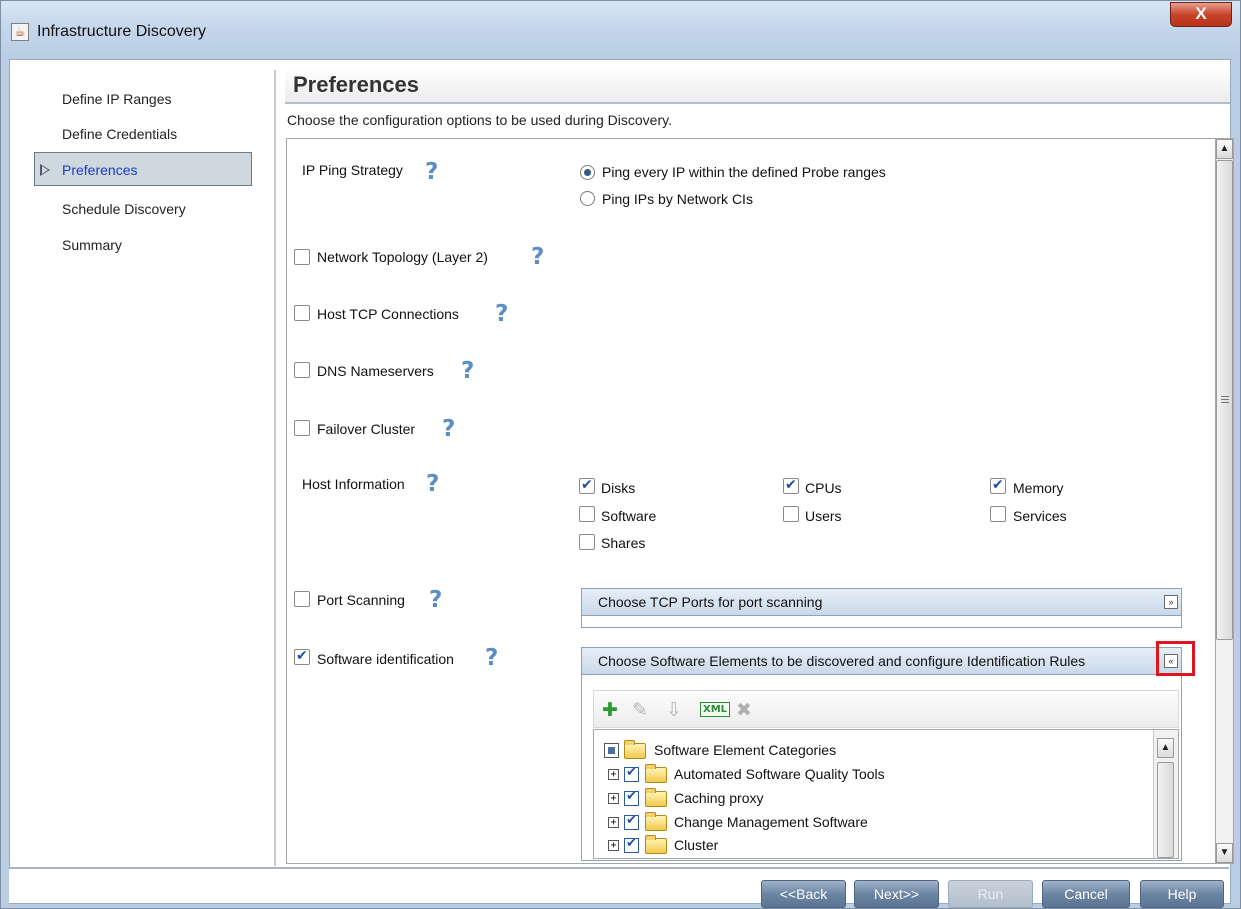 The image size is (1241, 909). I want to click on tcp-ports-panel-title: Choose TCP Ports for port scanning, so click(710, 602).